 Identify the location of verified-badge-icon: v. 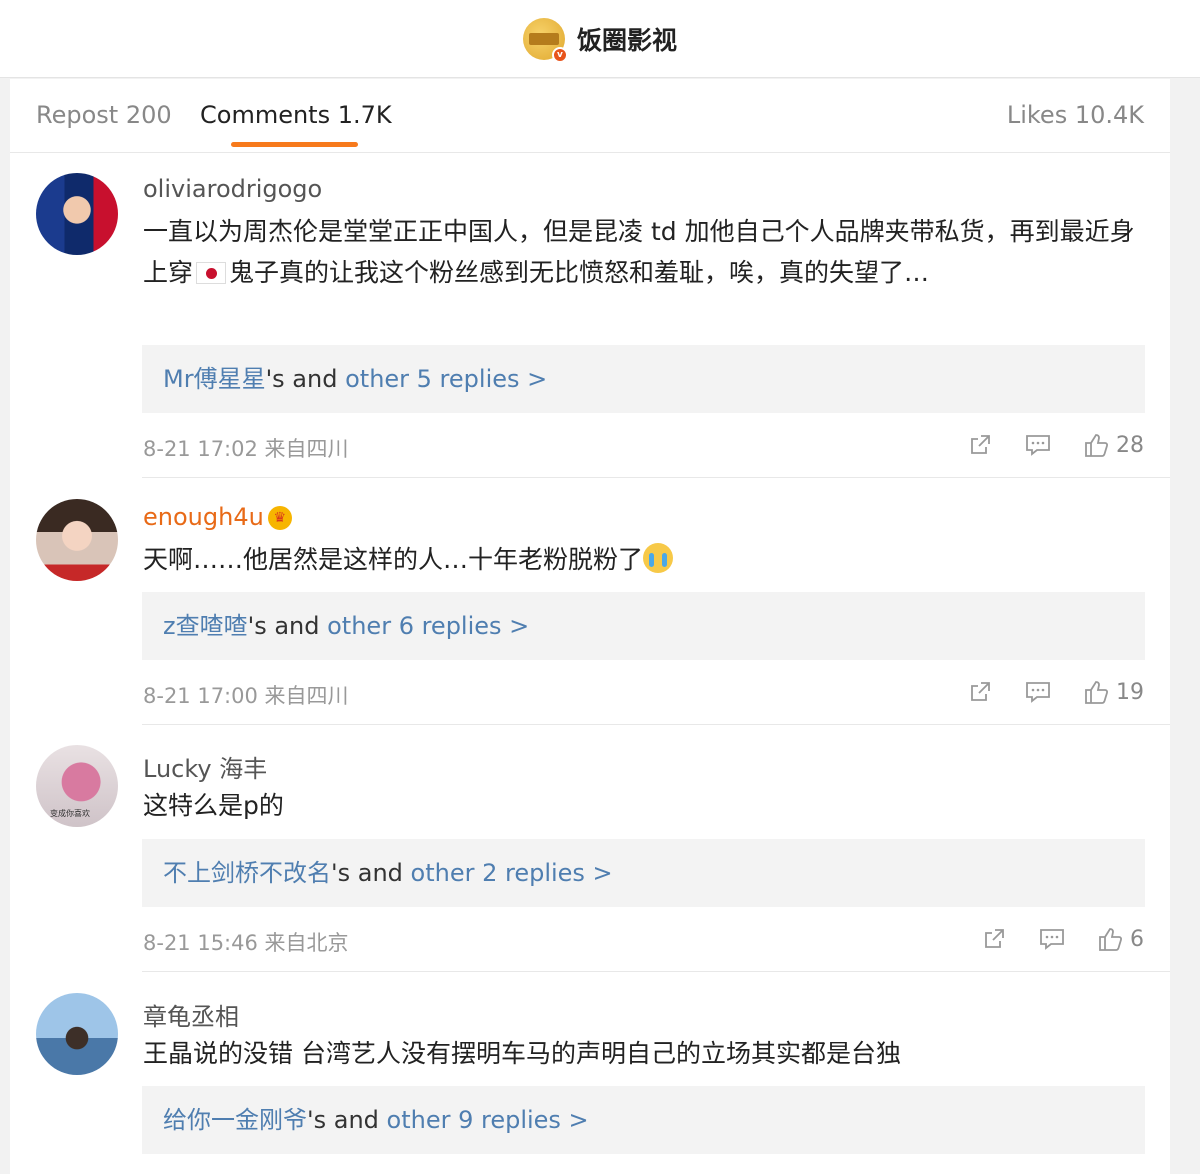
(559, 54).